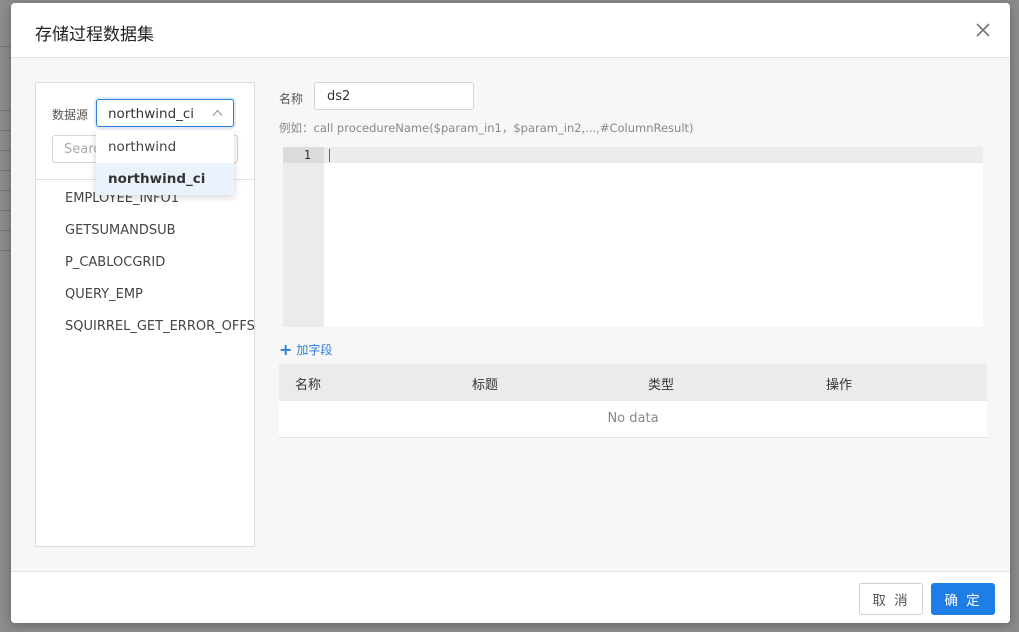 This screenshot has height=632, width=1019. Describe the element at coordinates (70, 115) in the screenshot. I see `datasource-label: 数据源` at that location.